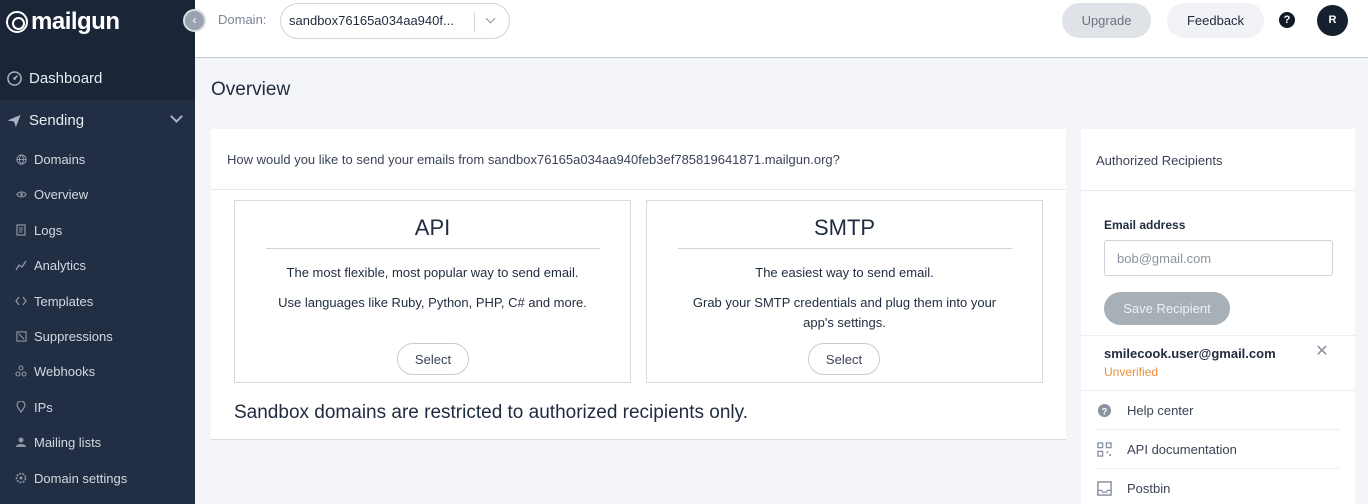  I want to click on select-divider, so click(474, 22).